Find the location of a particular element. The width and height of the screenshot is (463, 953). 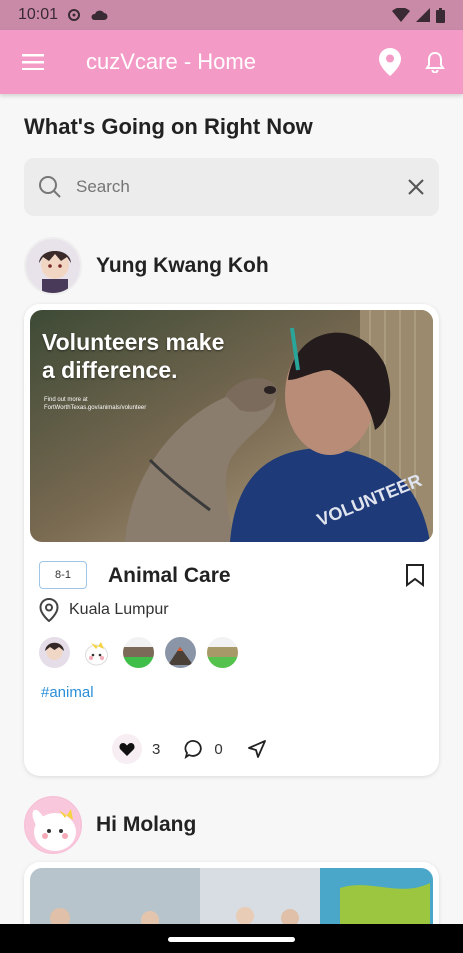

settings-gear-icon is located at coordinates (74, 15).